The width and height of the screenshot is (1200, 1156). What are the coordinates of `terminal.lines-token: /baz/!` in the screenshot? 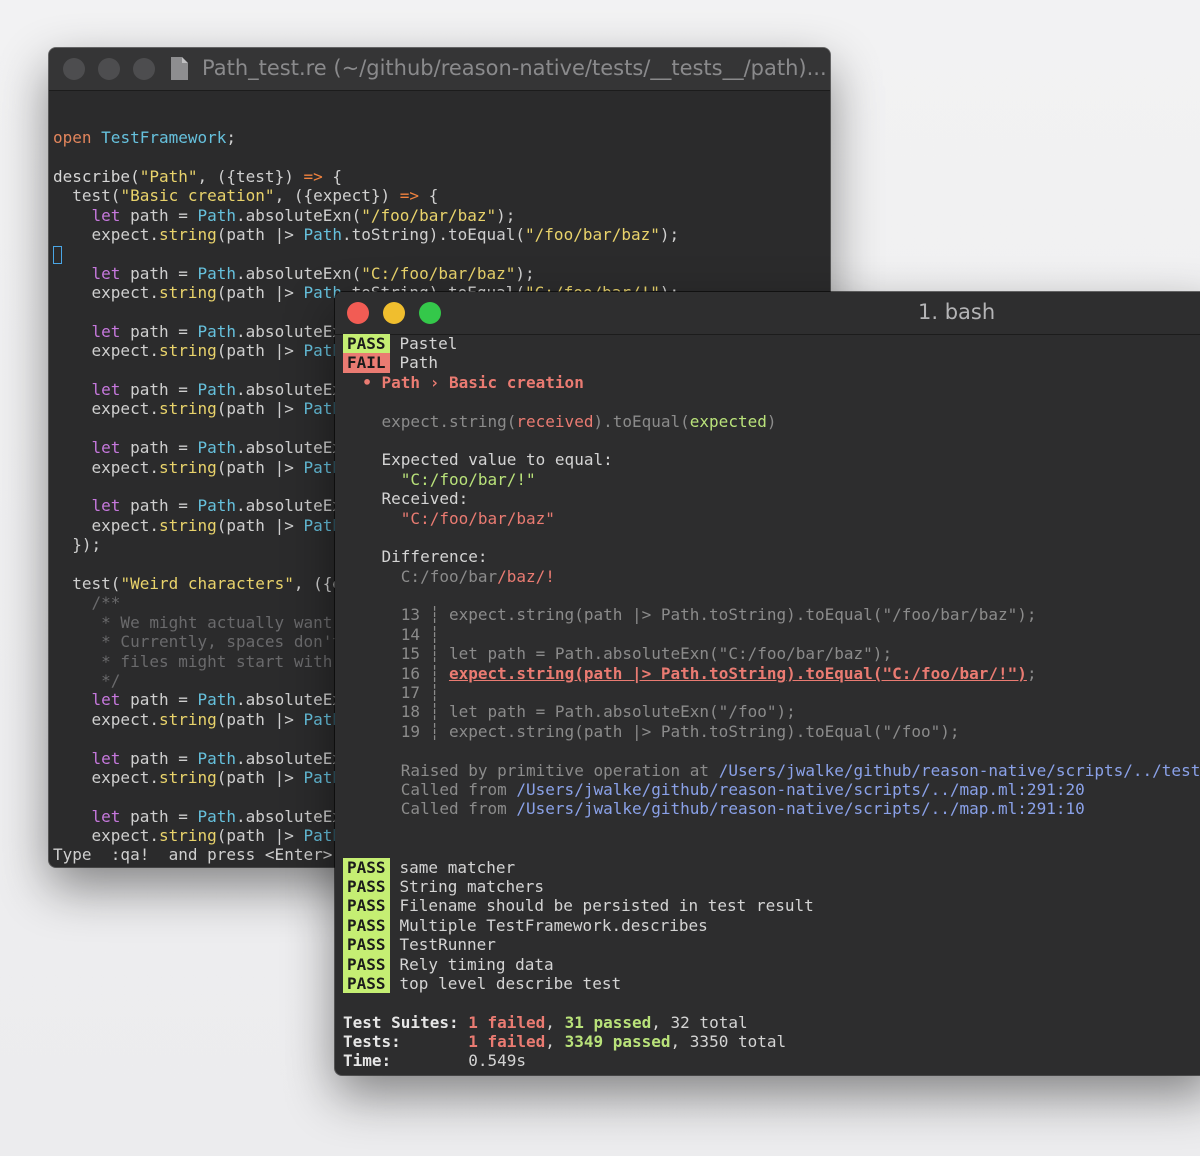 It's located at (526, 576).